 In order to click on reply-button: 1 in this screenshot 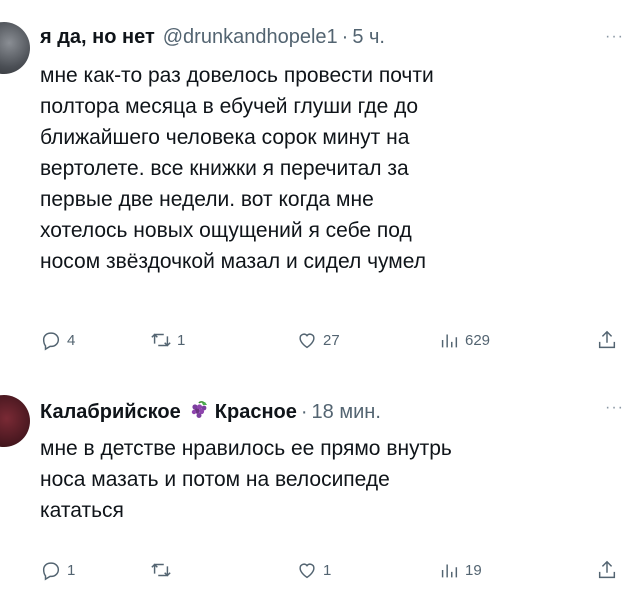, I will do `click(57, 570)`.